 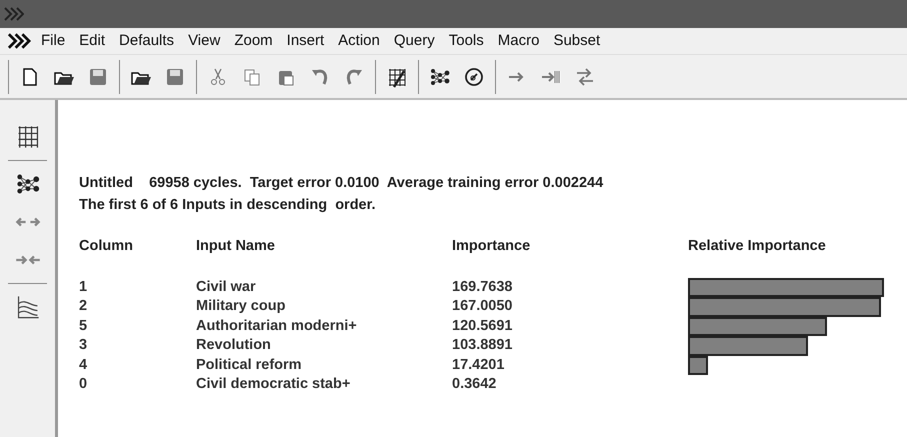 I want to click on menu-item: View, so click(x=204, y=41).